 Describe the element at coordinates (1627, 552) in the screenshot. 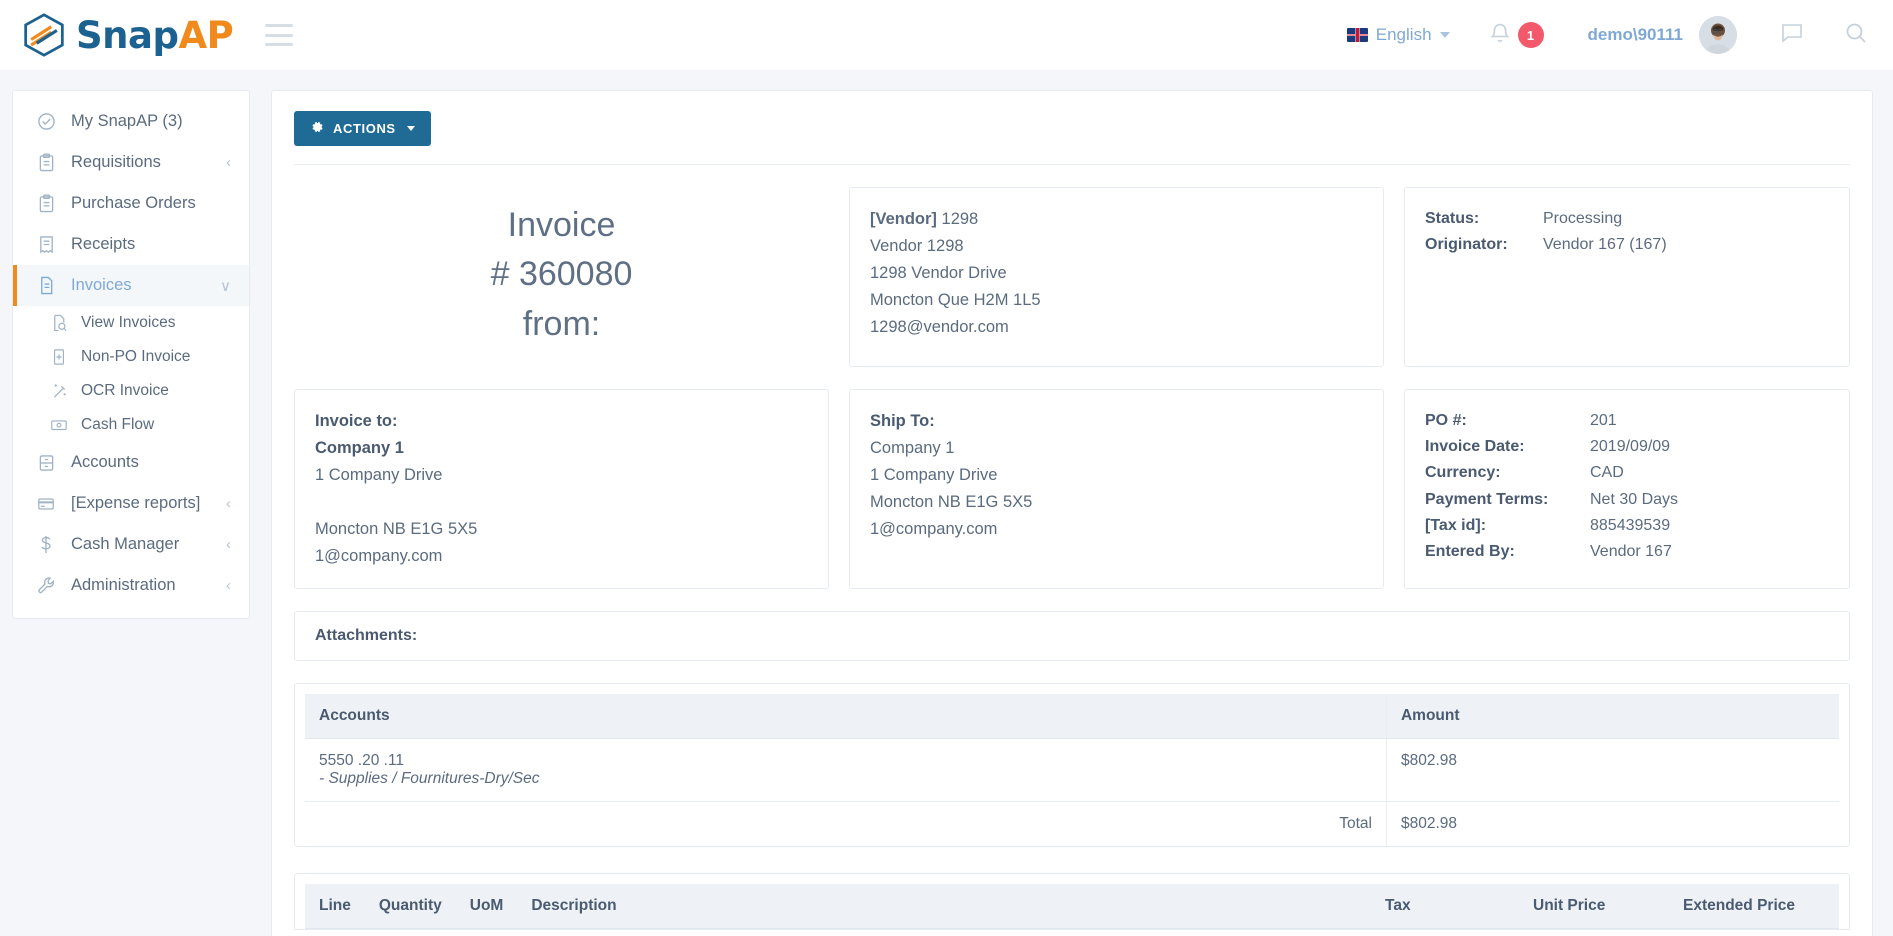

I see `detail-row-entered-by: Entered By: Vendor 167` at that location.